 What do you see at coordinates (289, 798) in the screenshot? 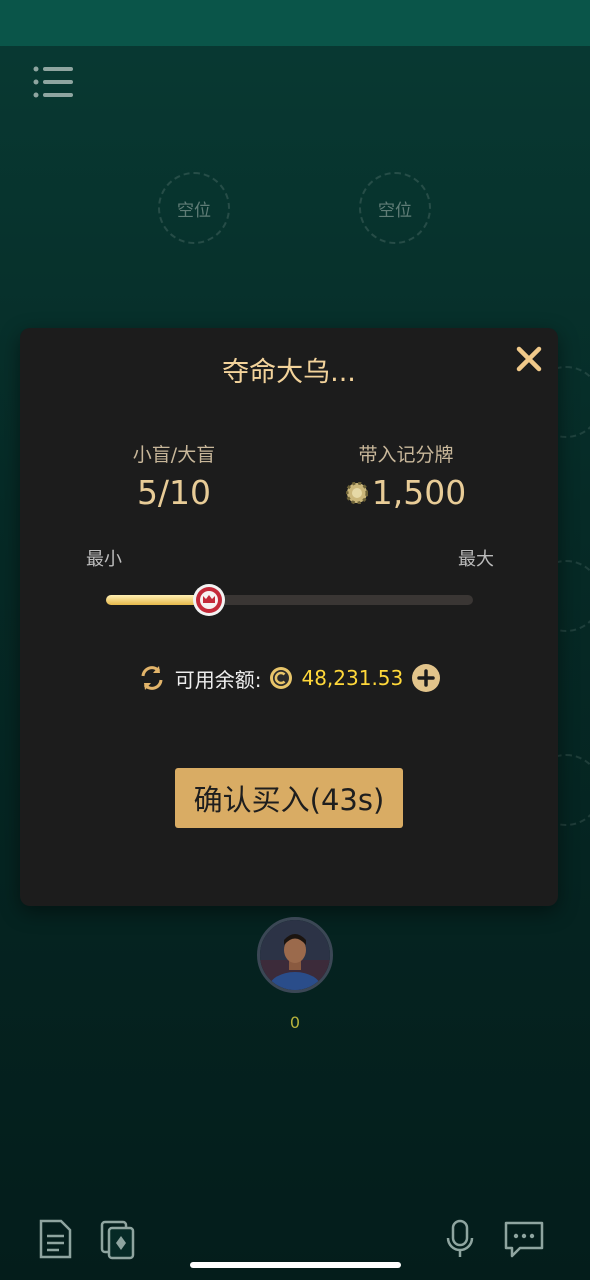
I see `confirm-buyin-button: 确认买入(43s)` at bounding box center [289, 798].